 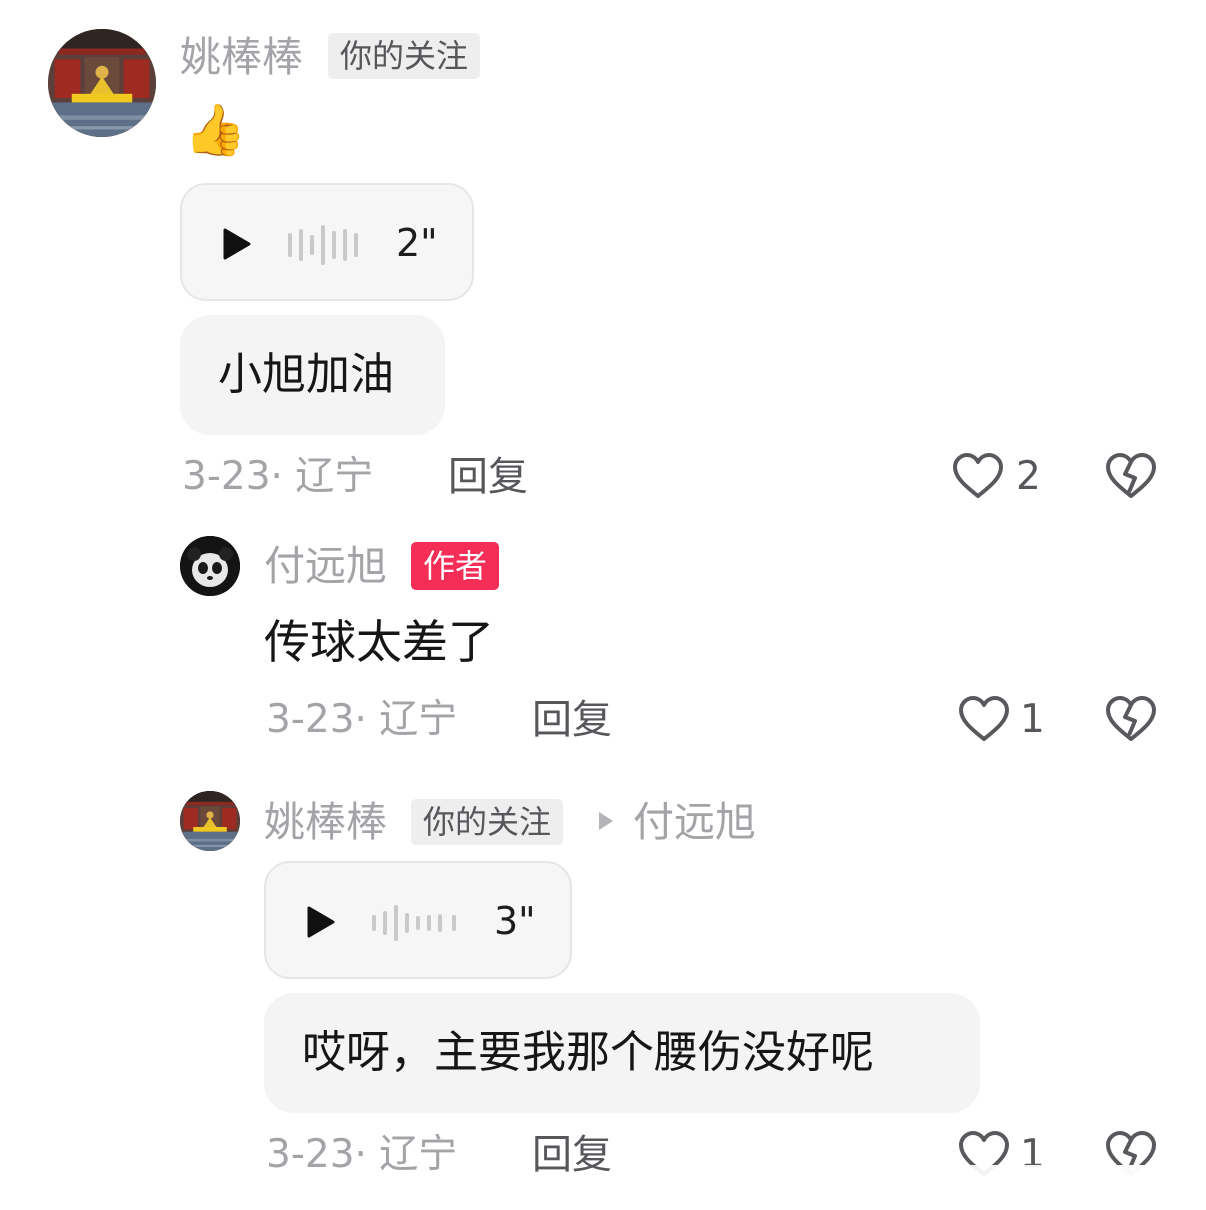 What do you see at coordinates (455, 566) in the screenshot?
I see `author-badge: 作者` at bounding box center [455, 566].